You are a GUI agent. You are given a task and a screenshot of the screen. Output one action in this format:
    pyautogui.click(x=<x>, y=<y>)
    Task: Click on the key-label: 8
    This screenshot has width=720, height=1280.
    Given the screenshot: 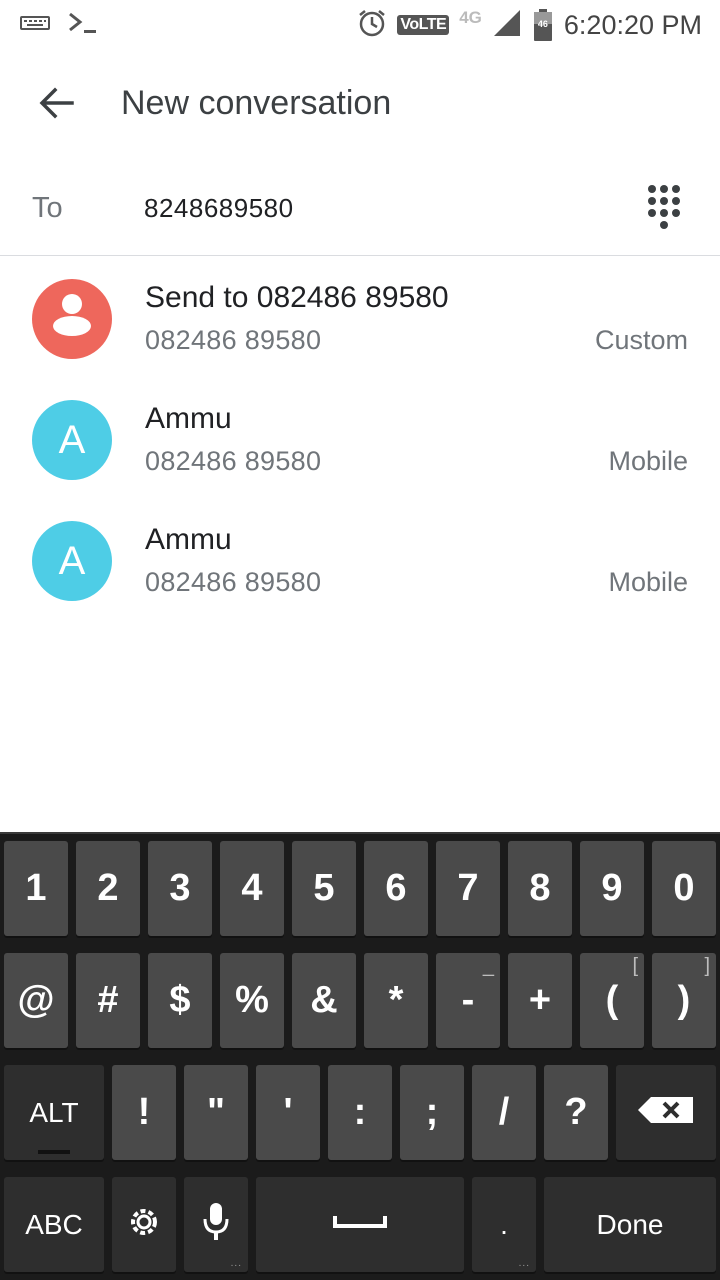 What is the action you would take?
    pyautogui.click(x=540, y=888)
    